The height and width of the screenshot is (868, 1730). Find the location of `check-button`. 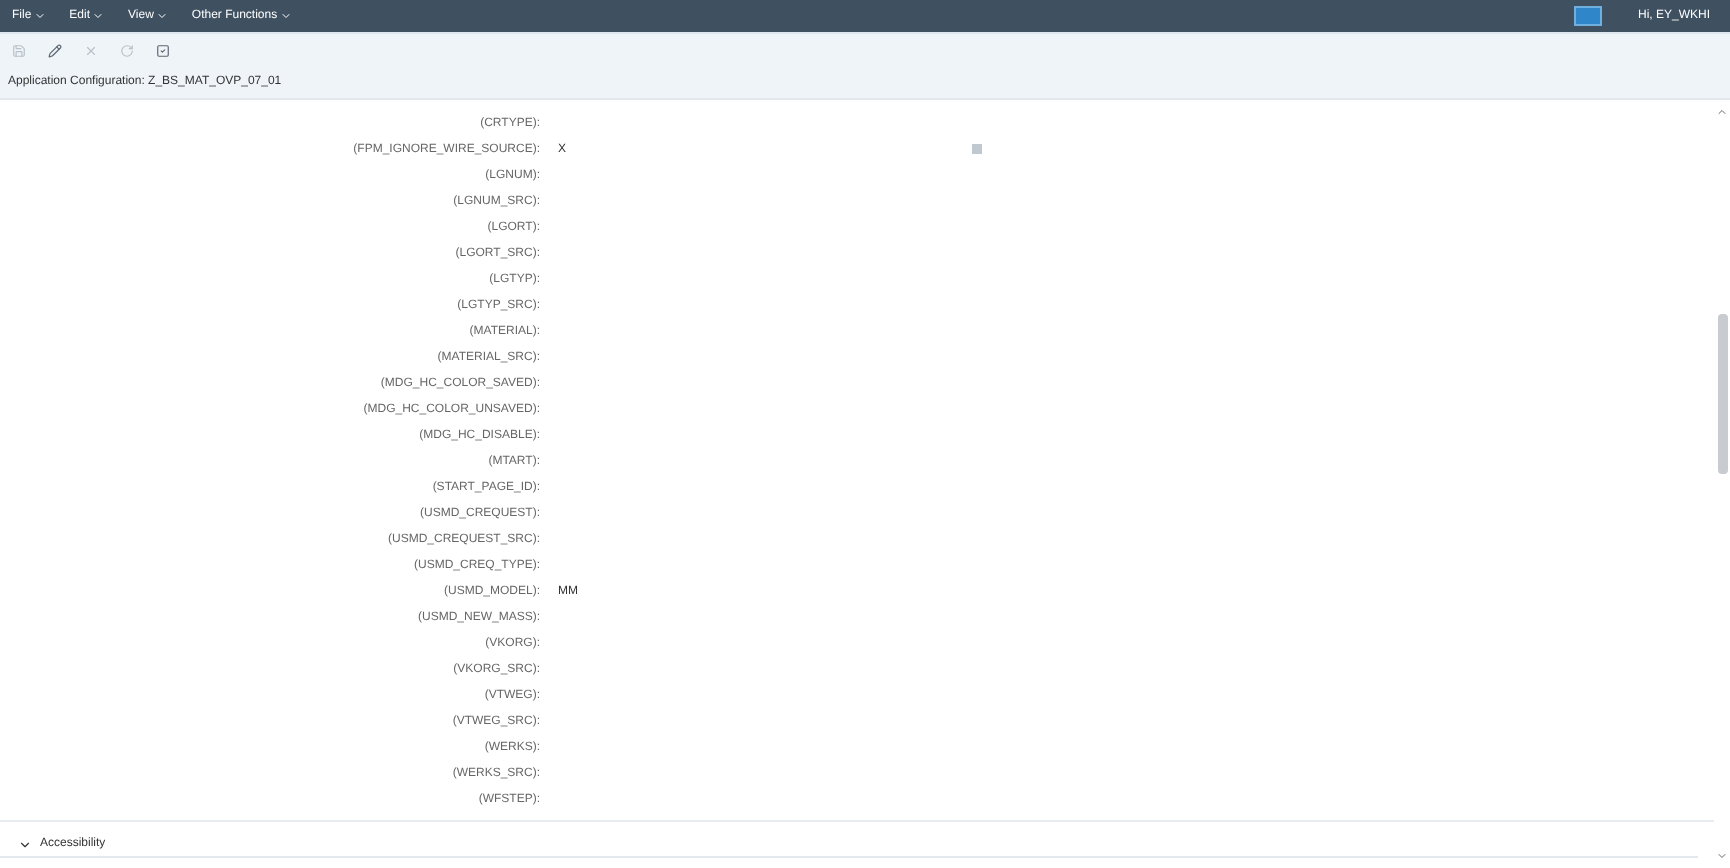

check-button is located at coordinates (163, 50).